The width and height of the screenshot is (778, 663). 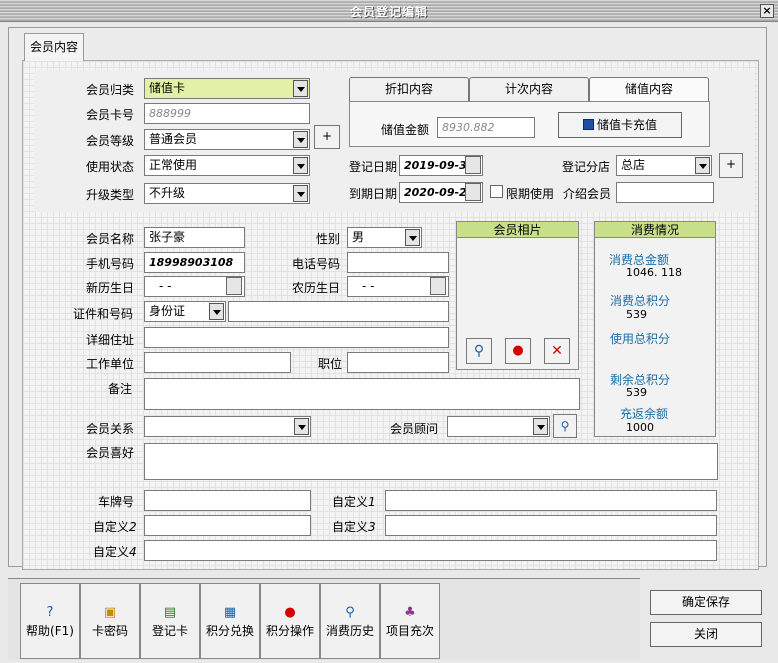 What do you see at coordinates (665, 192) in the screenshot?
I see `referrer-input` at bounding box center [665, 192].